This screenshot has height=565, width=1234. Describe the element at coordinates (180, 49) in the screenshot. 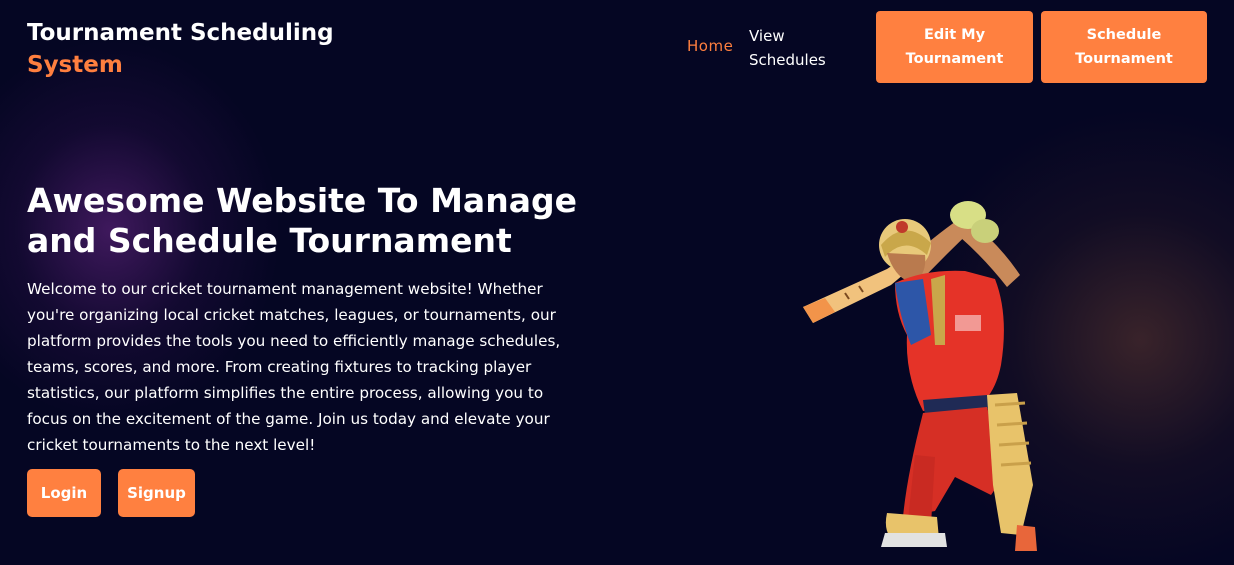

I see `site-brand: Tournament Scheduling System` at that location.